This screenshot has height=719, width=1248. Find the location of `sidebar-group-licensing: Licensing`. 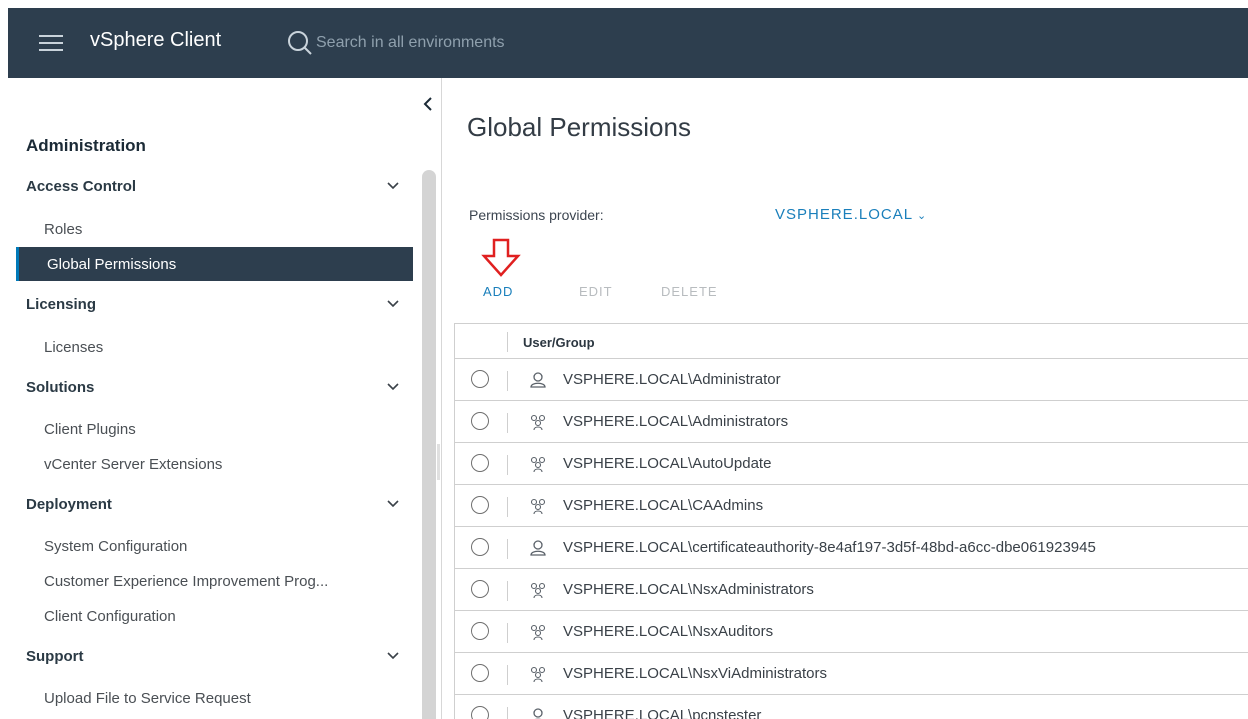

sidebar-group-licensing: Licensing is located at coordinates (214, 305).